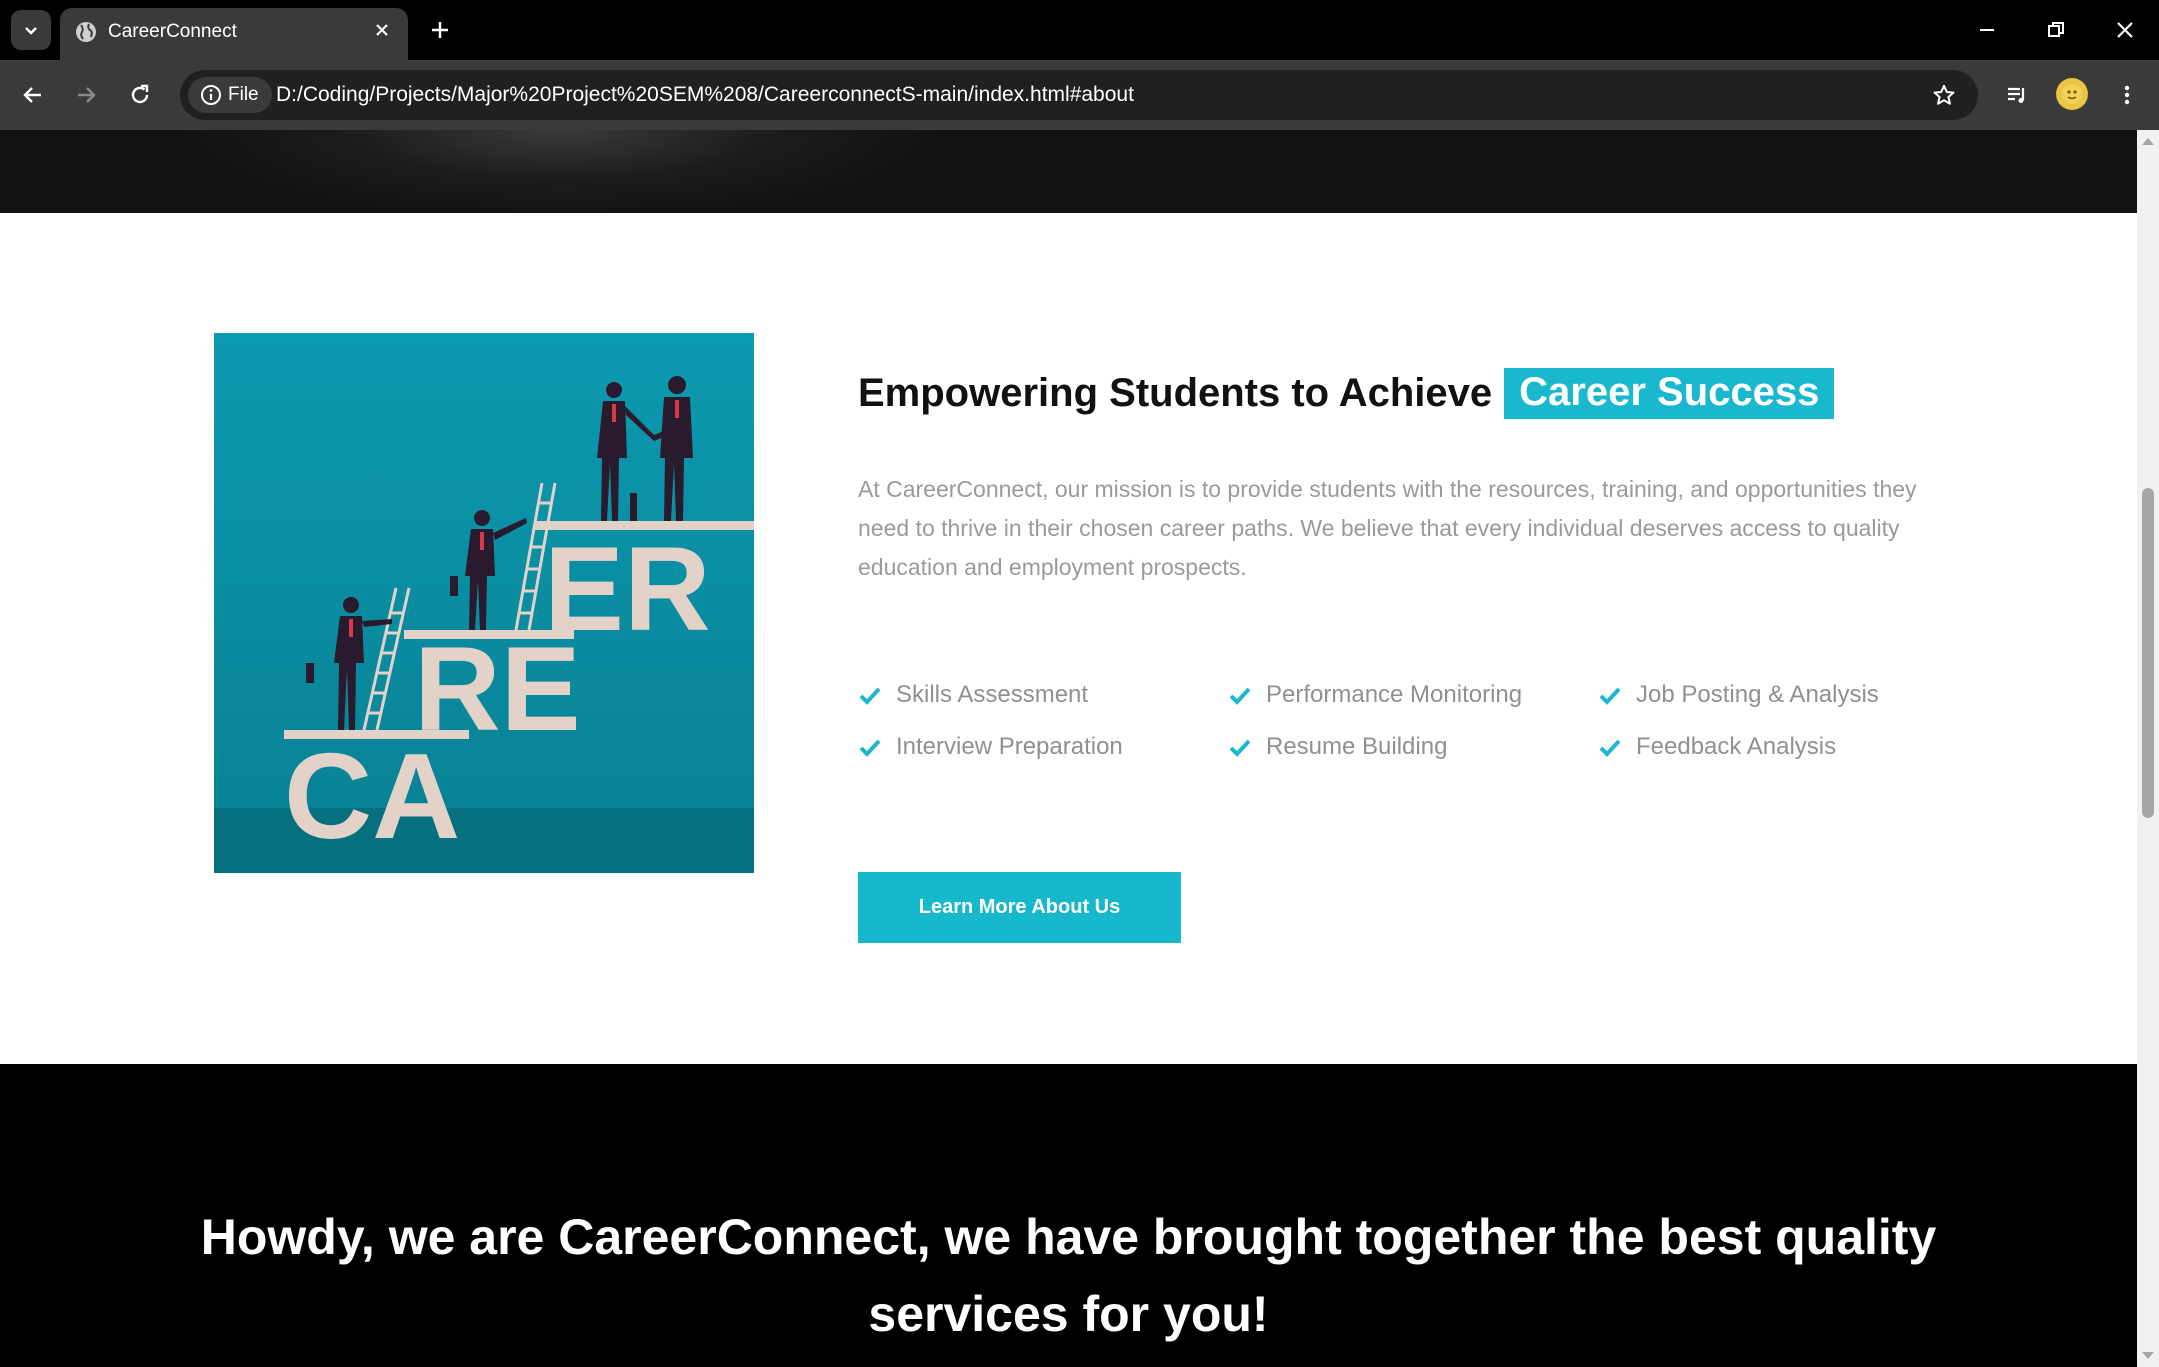 The image size is (2159, 1367). I want to click on tab-title: CareerConnect, so click(172, 31).